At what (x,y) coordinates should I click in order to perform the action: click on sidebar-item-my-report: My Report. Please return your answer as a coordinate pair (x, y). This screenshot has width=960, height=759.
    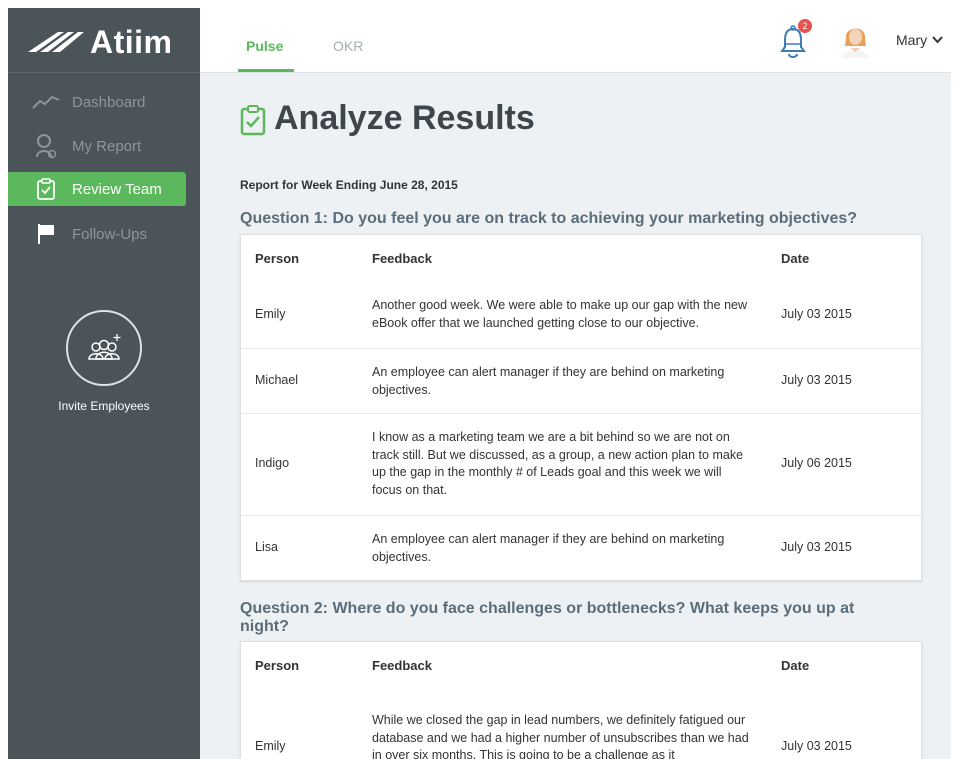
    Looking at the image, I should click on (97, 146).